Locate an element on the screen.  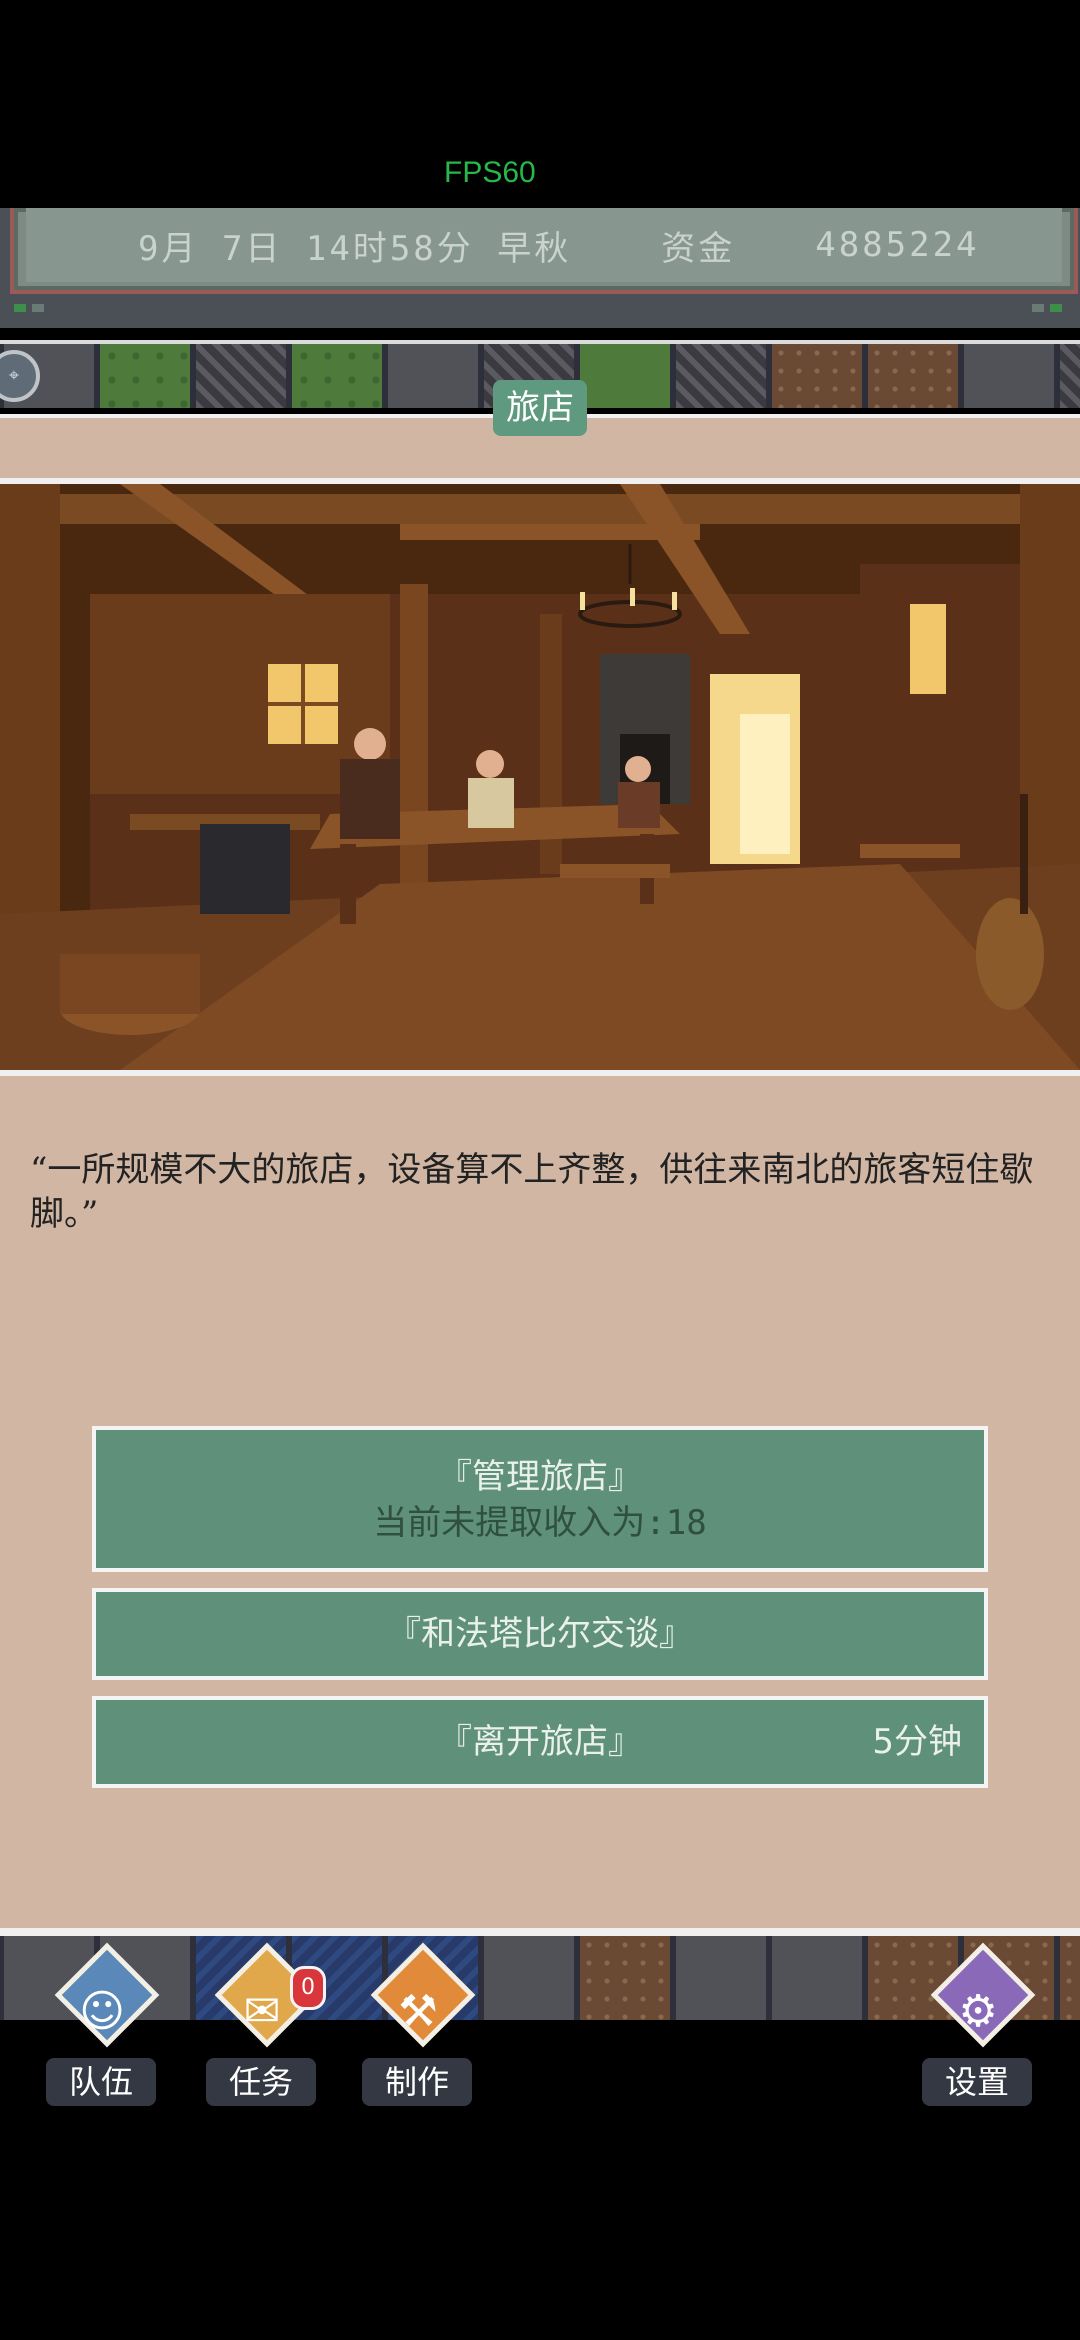
nav-settings-label: 设置 is located at coordinates (977, 2082).